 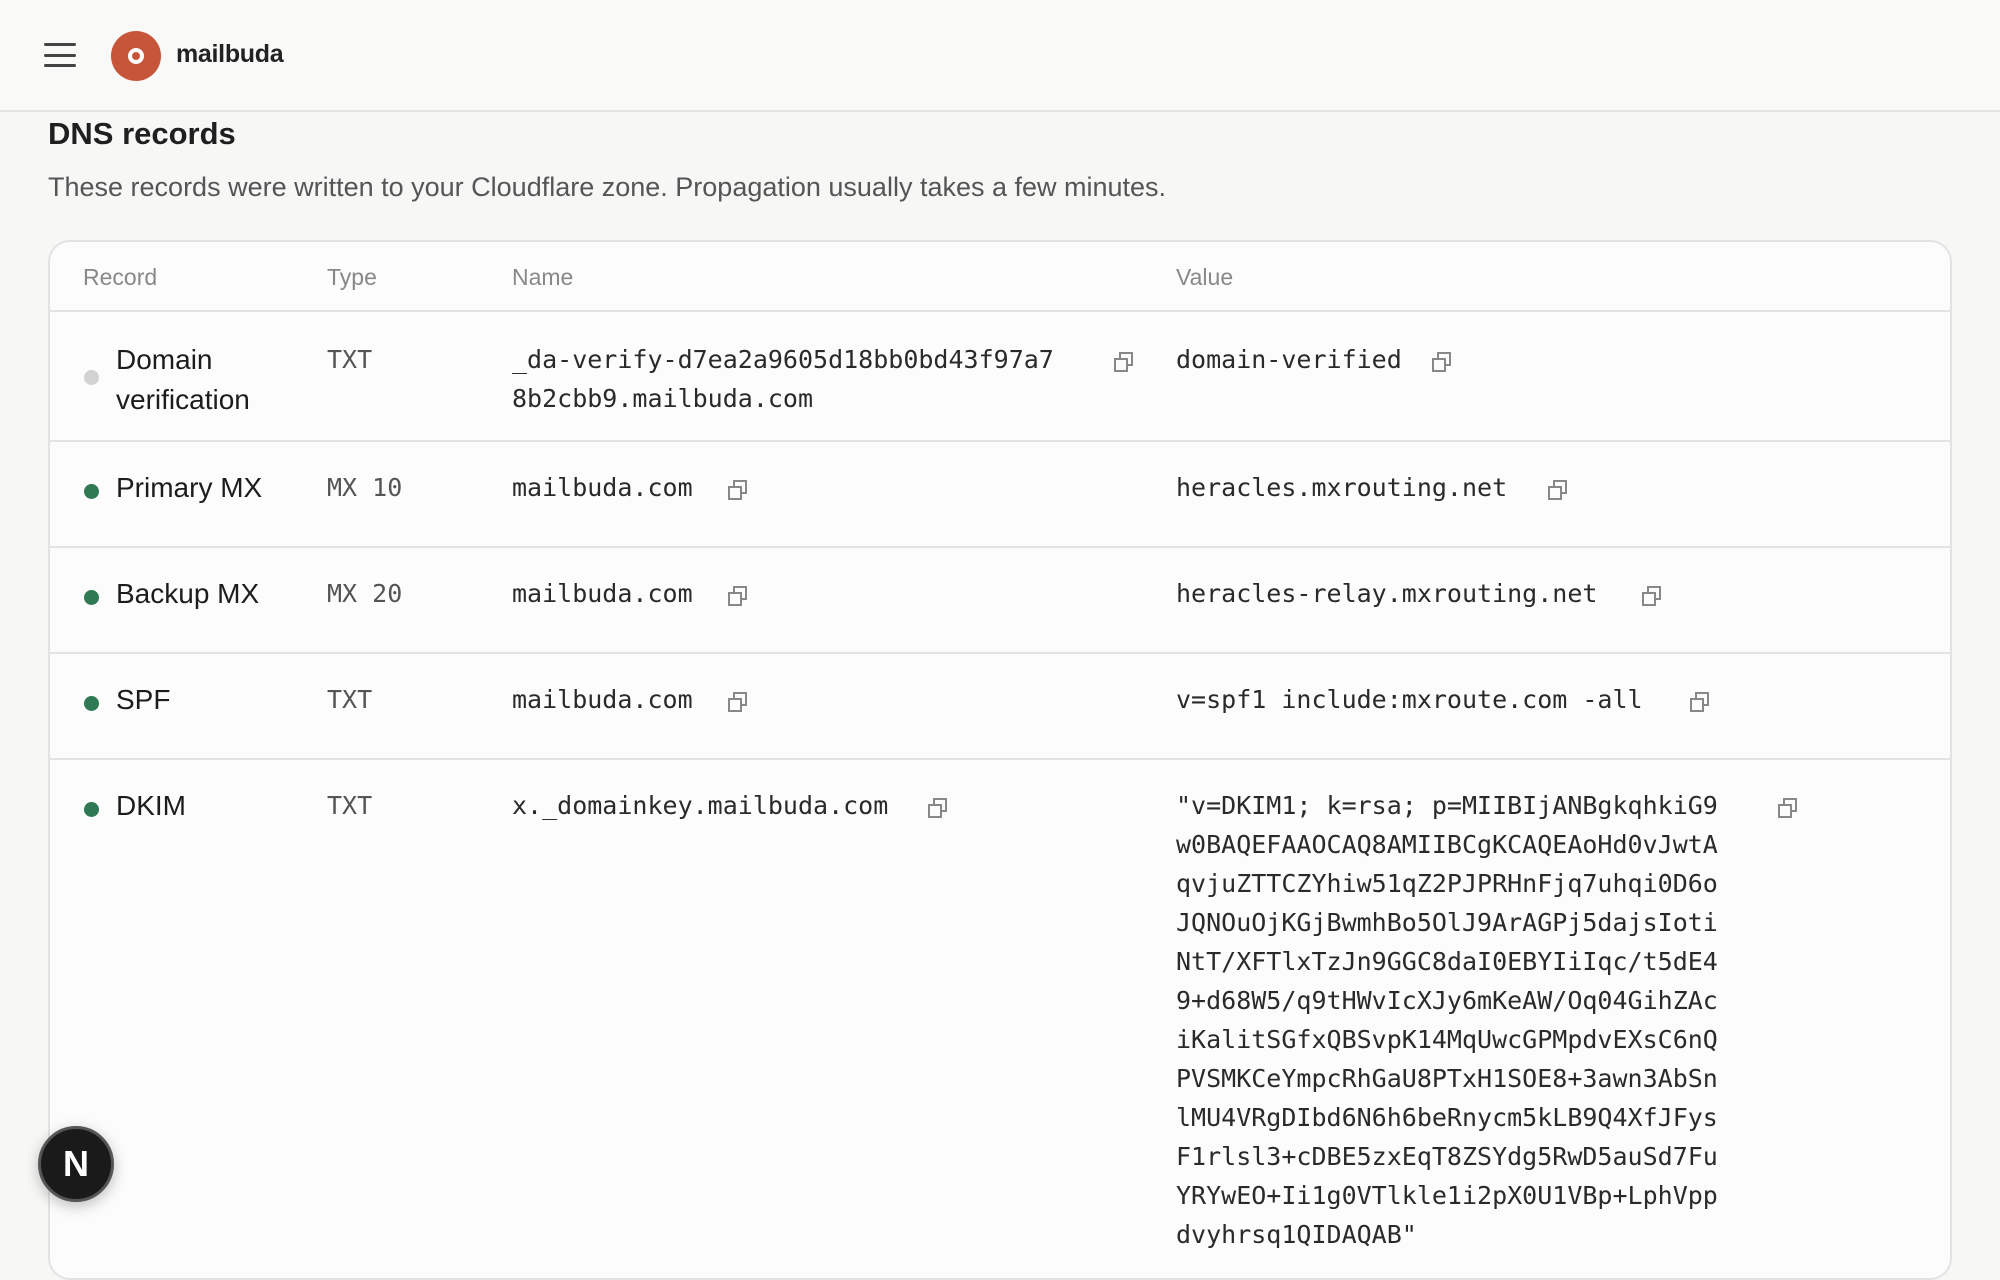 What do you see at coordinates (120, 277) in the screenshot?
I see `column-header-record: Record` at bounding box center [120, 277].